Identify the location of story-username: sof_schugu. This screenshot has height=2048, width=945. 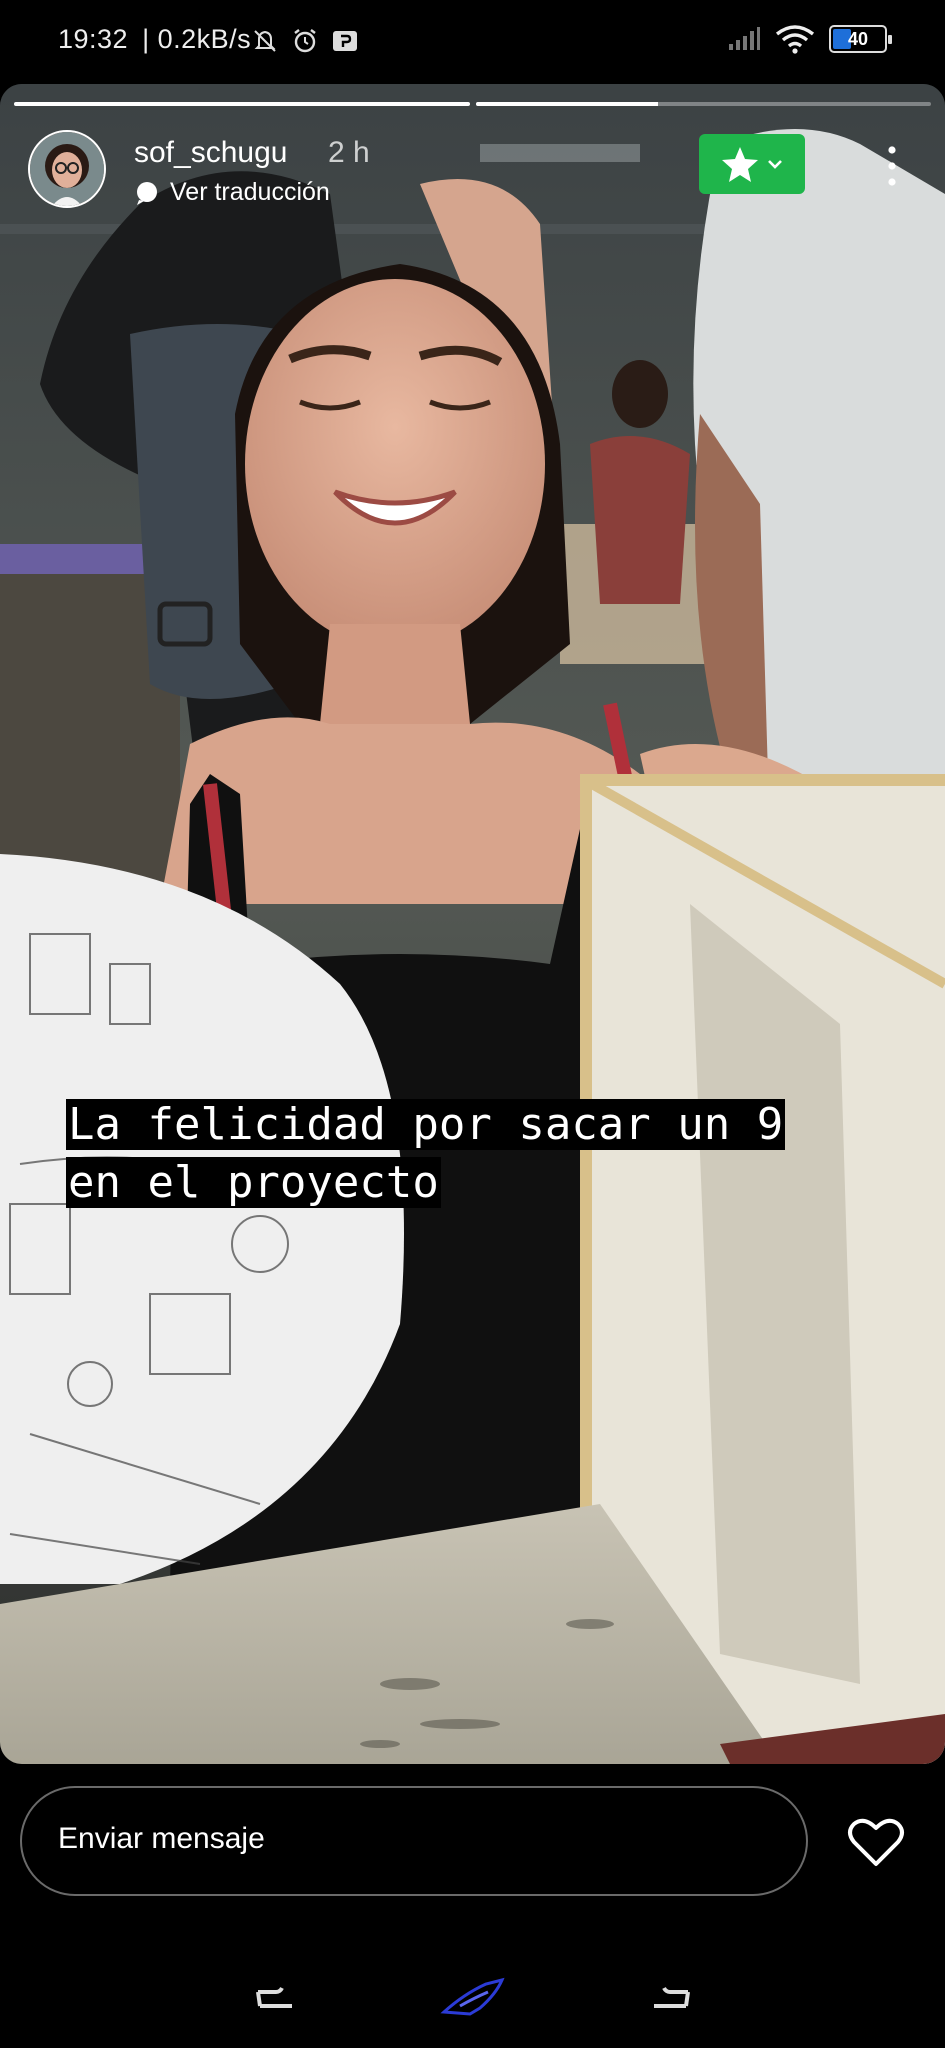
(210, 153).